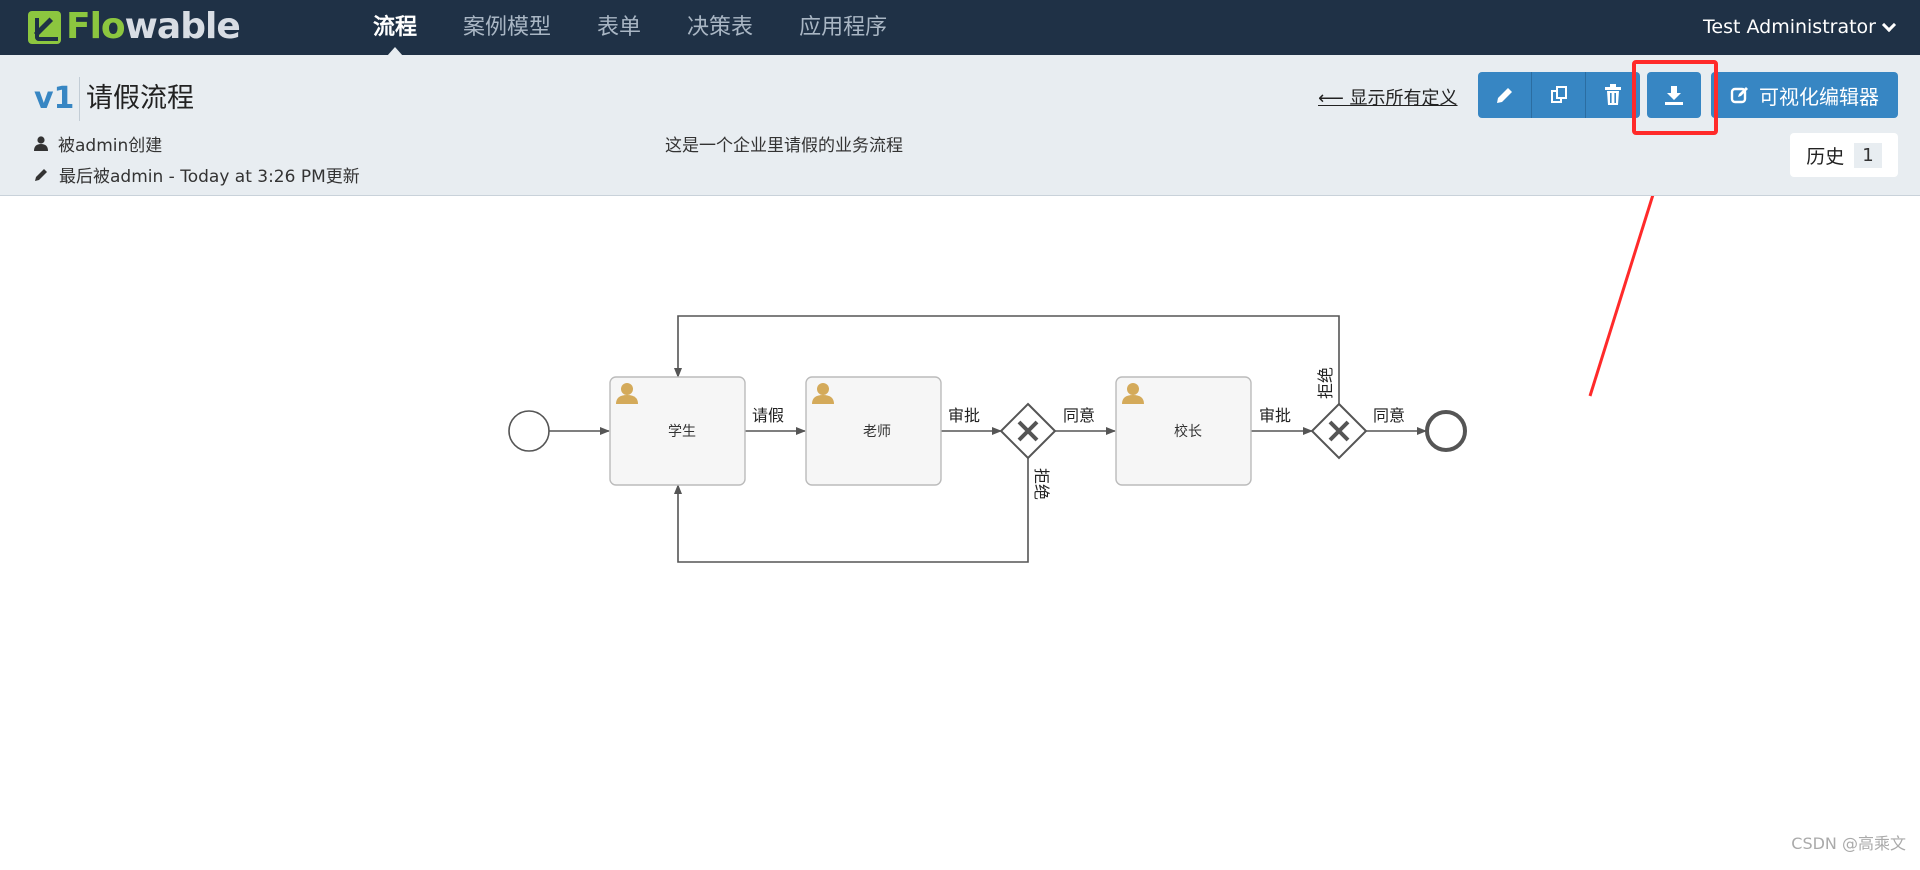 The height and width of the screenshot is (870, 1920). What do you see at coordinates (41, 143) in the screenshot?
I see `user-icon` at bounding box center [41, 143].